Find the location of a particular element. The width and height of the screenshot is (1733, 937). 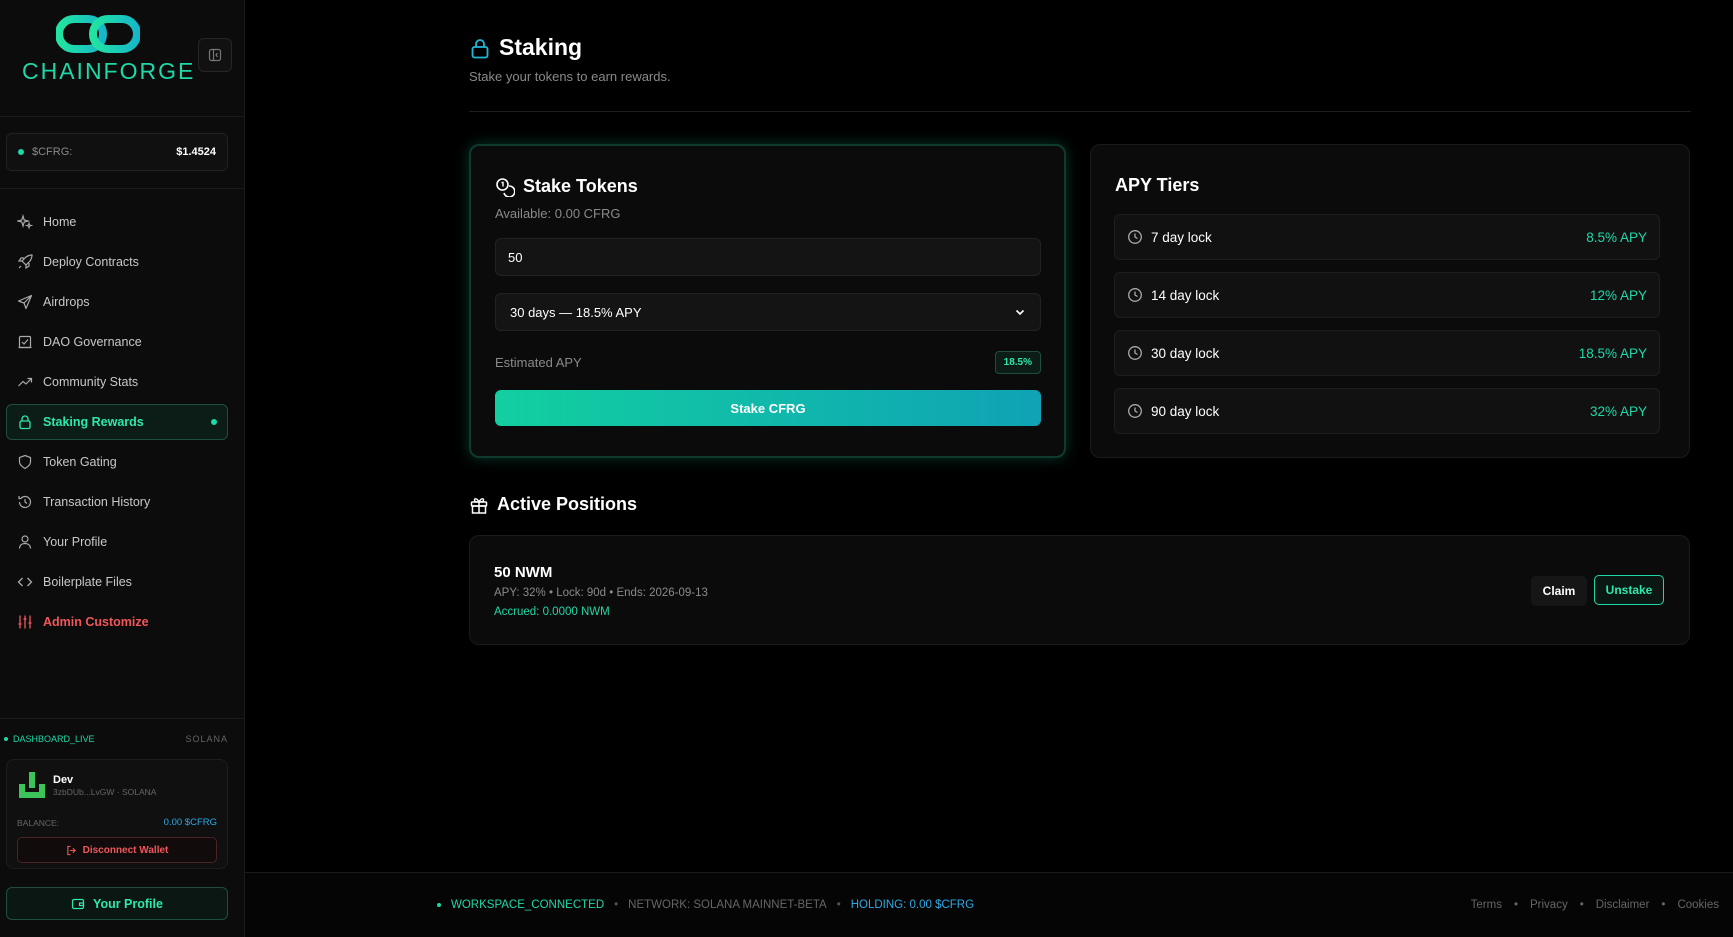

download-wallet-icon is located at coordinates (32, 785).